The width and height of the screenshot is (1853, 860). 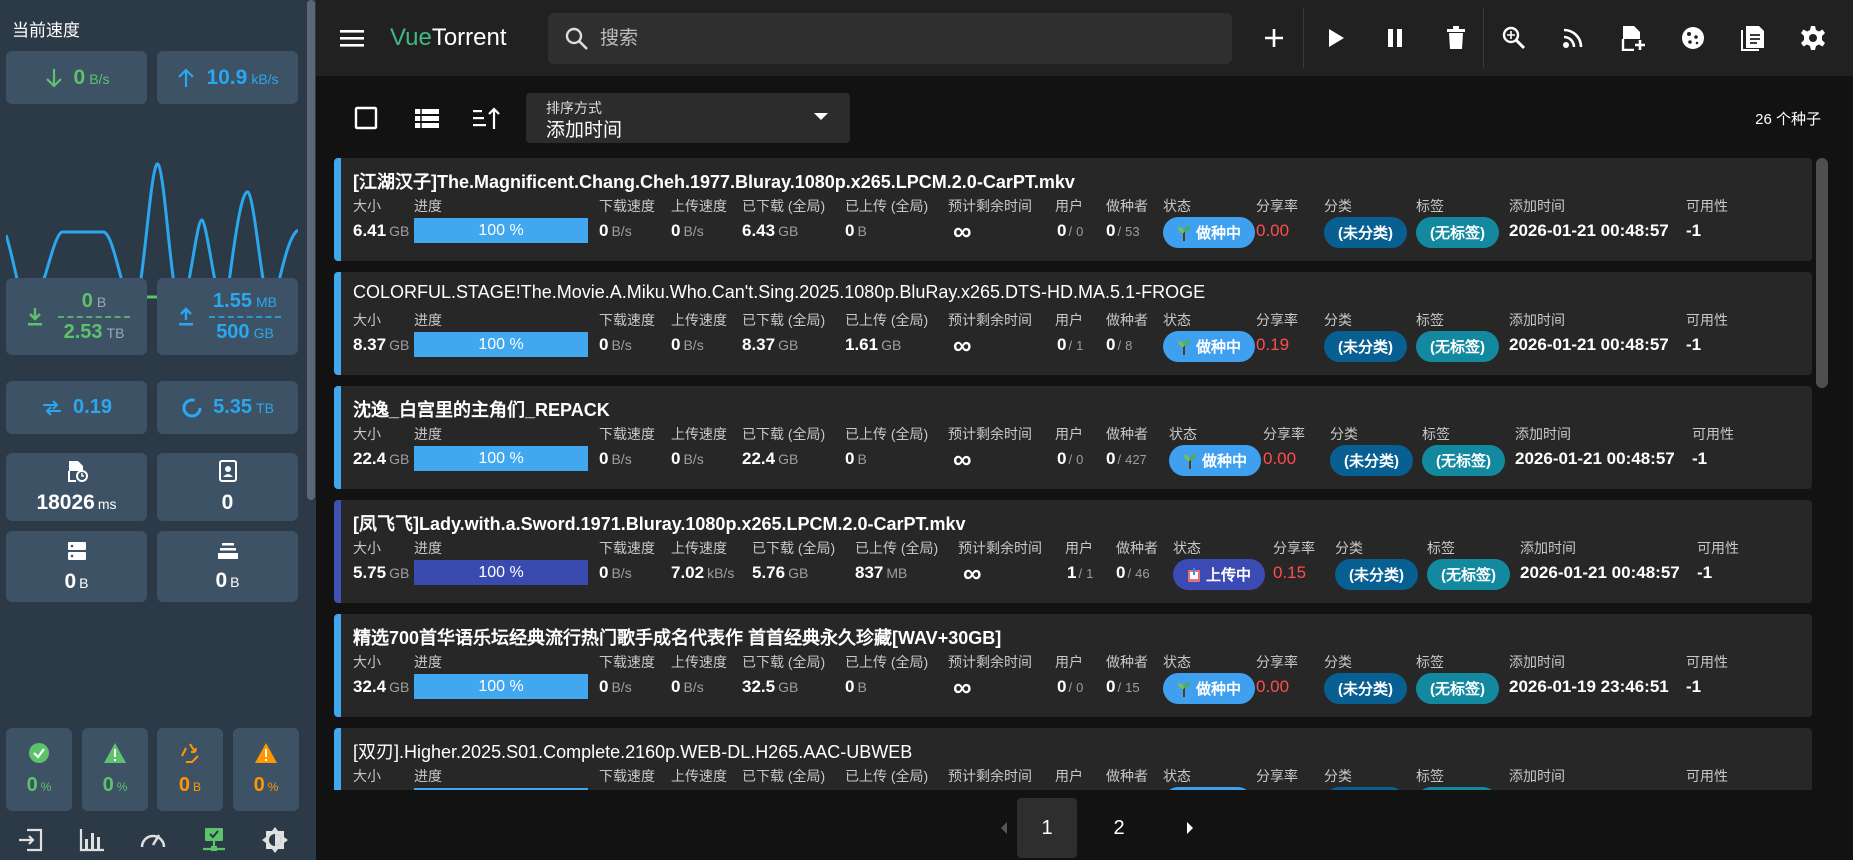 I want to click on queue-value: 0, so click(x=221, y=580).